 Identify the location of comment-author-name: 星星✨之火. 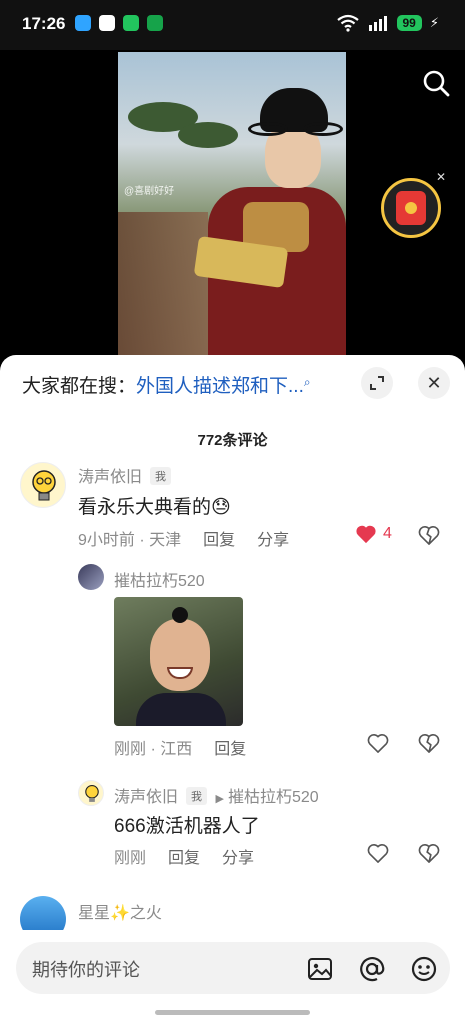
(120, 911).